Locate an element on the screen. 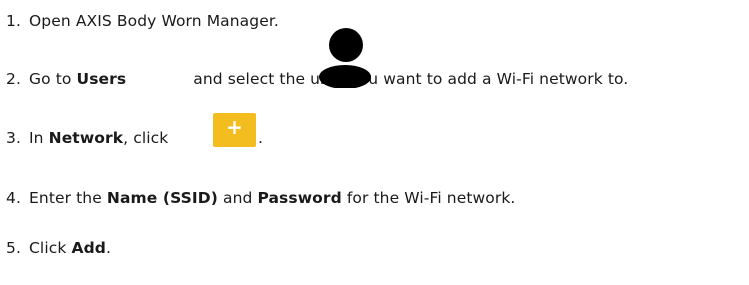 This screenshot has width=749, height=285. step-number: 2. is located at coordinates (13, 79).